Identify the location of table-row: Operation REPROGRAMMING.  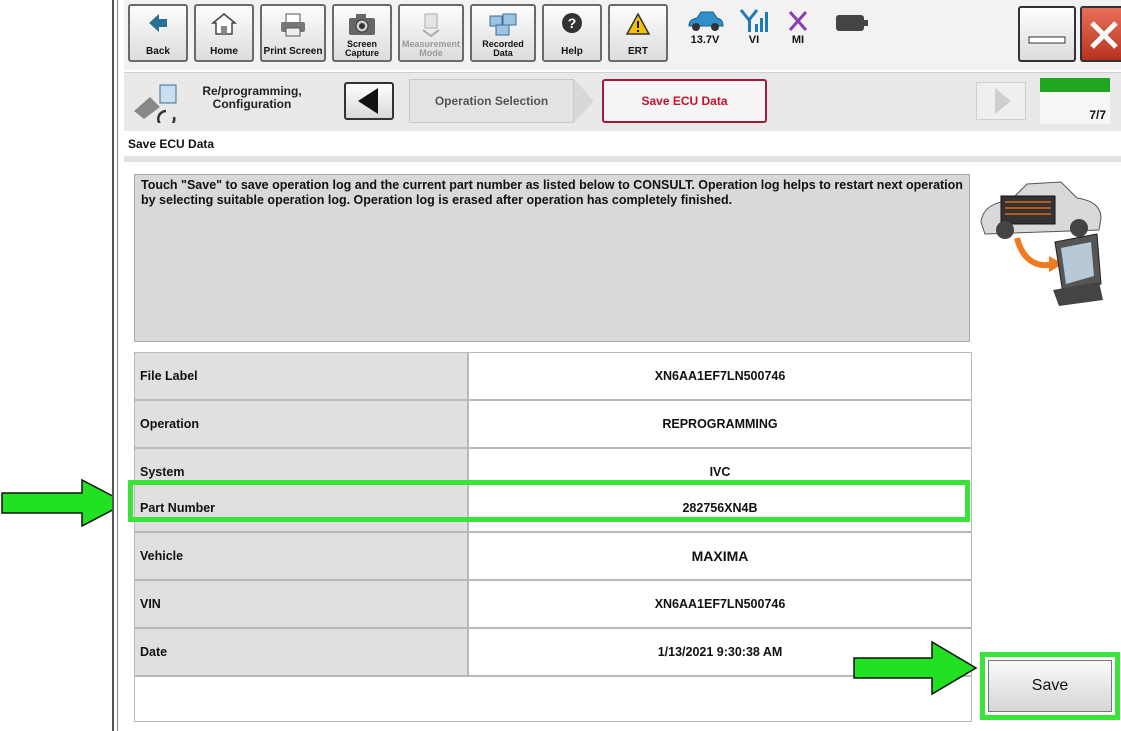
(553, 424).